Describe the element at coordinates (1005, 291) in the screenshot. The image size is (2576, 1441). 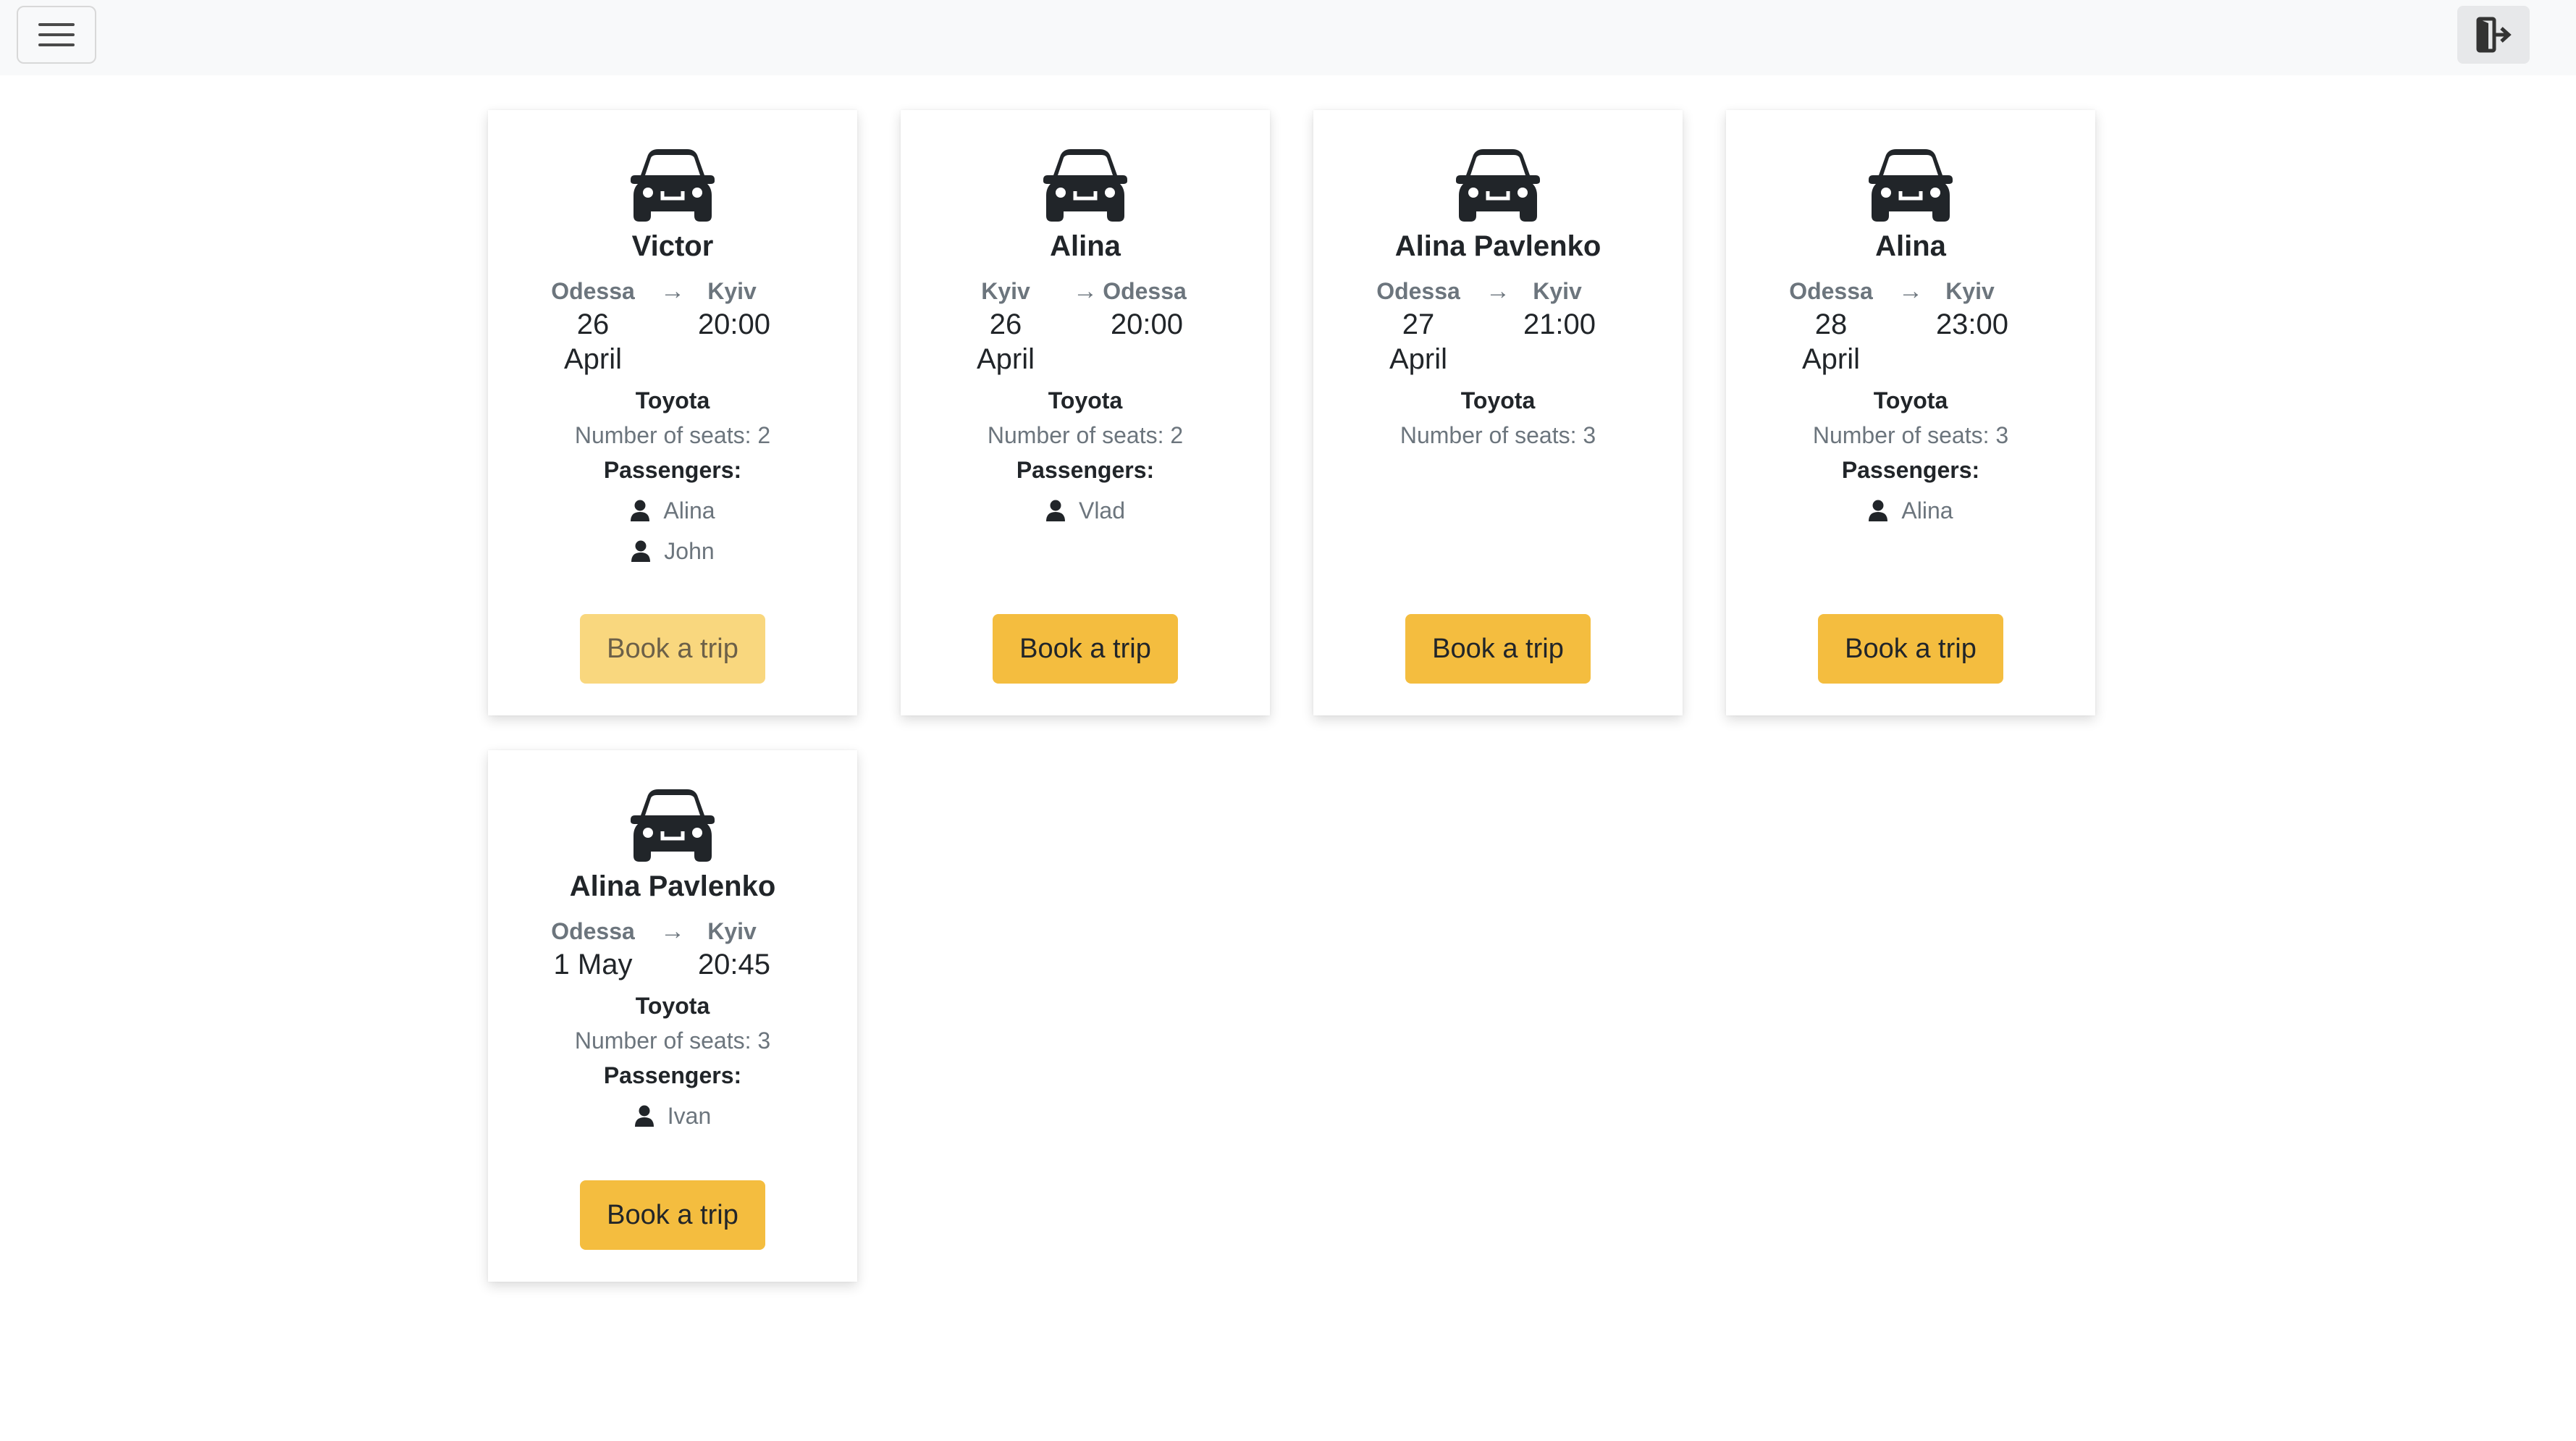
I see `route-from: Kyiv` at that location.